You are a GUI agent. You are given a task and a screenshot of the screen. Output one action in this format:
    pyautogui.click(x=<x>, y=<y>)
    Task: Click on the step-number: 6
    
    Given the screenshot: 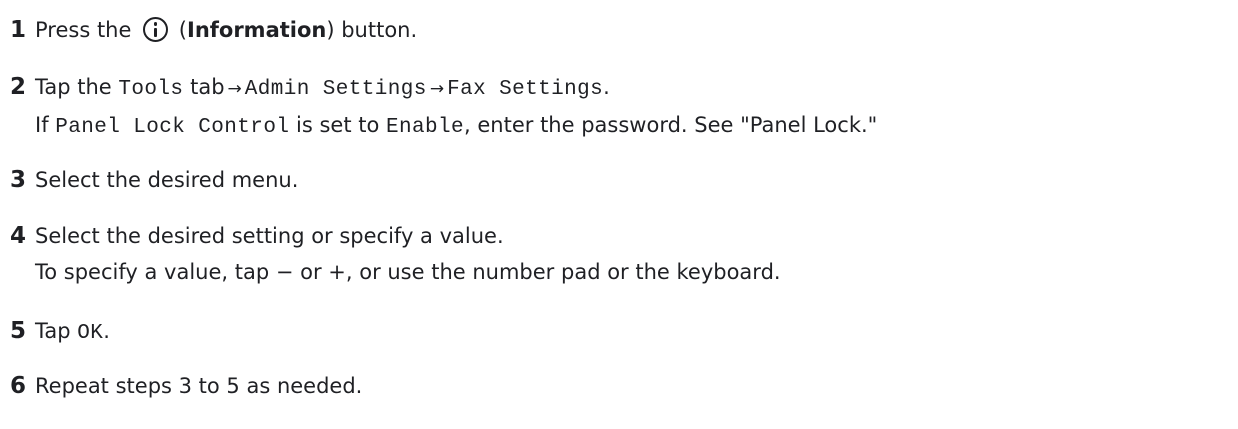 What is the action you would take?
    pyautogui.click(x=18, y=386)
    